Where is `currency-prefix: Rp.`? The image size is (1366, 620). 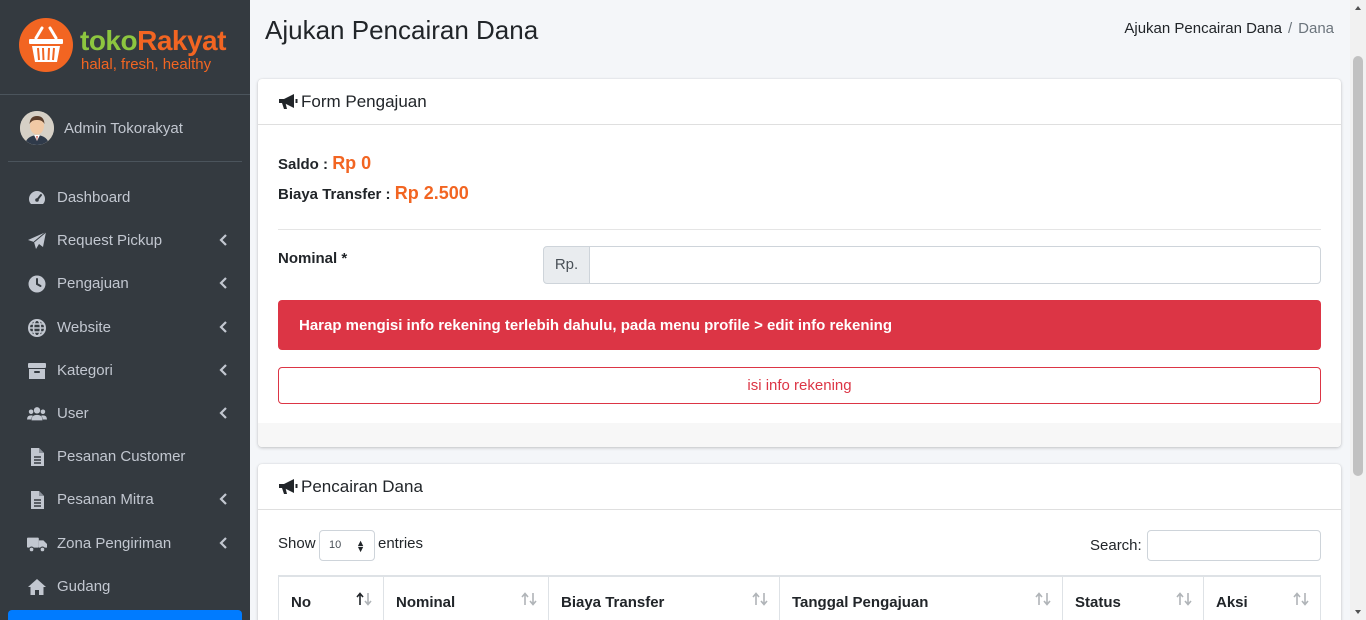 currency-prefix: Rp. is located at coordinates (566, 265).